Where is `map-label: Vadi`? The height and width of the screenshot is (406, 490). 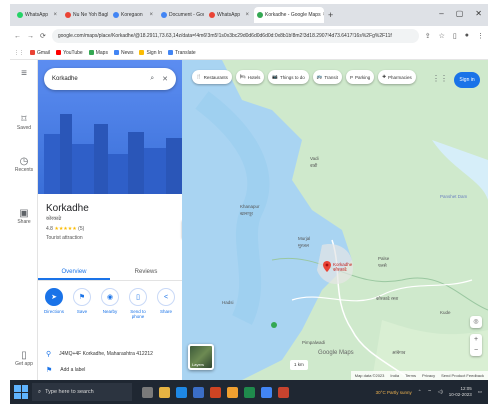 map-label: Vadi is located at coordinates (314, 158).